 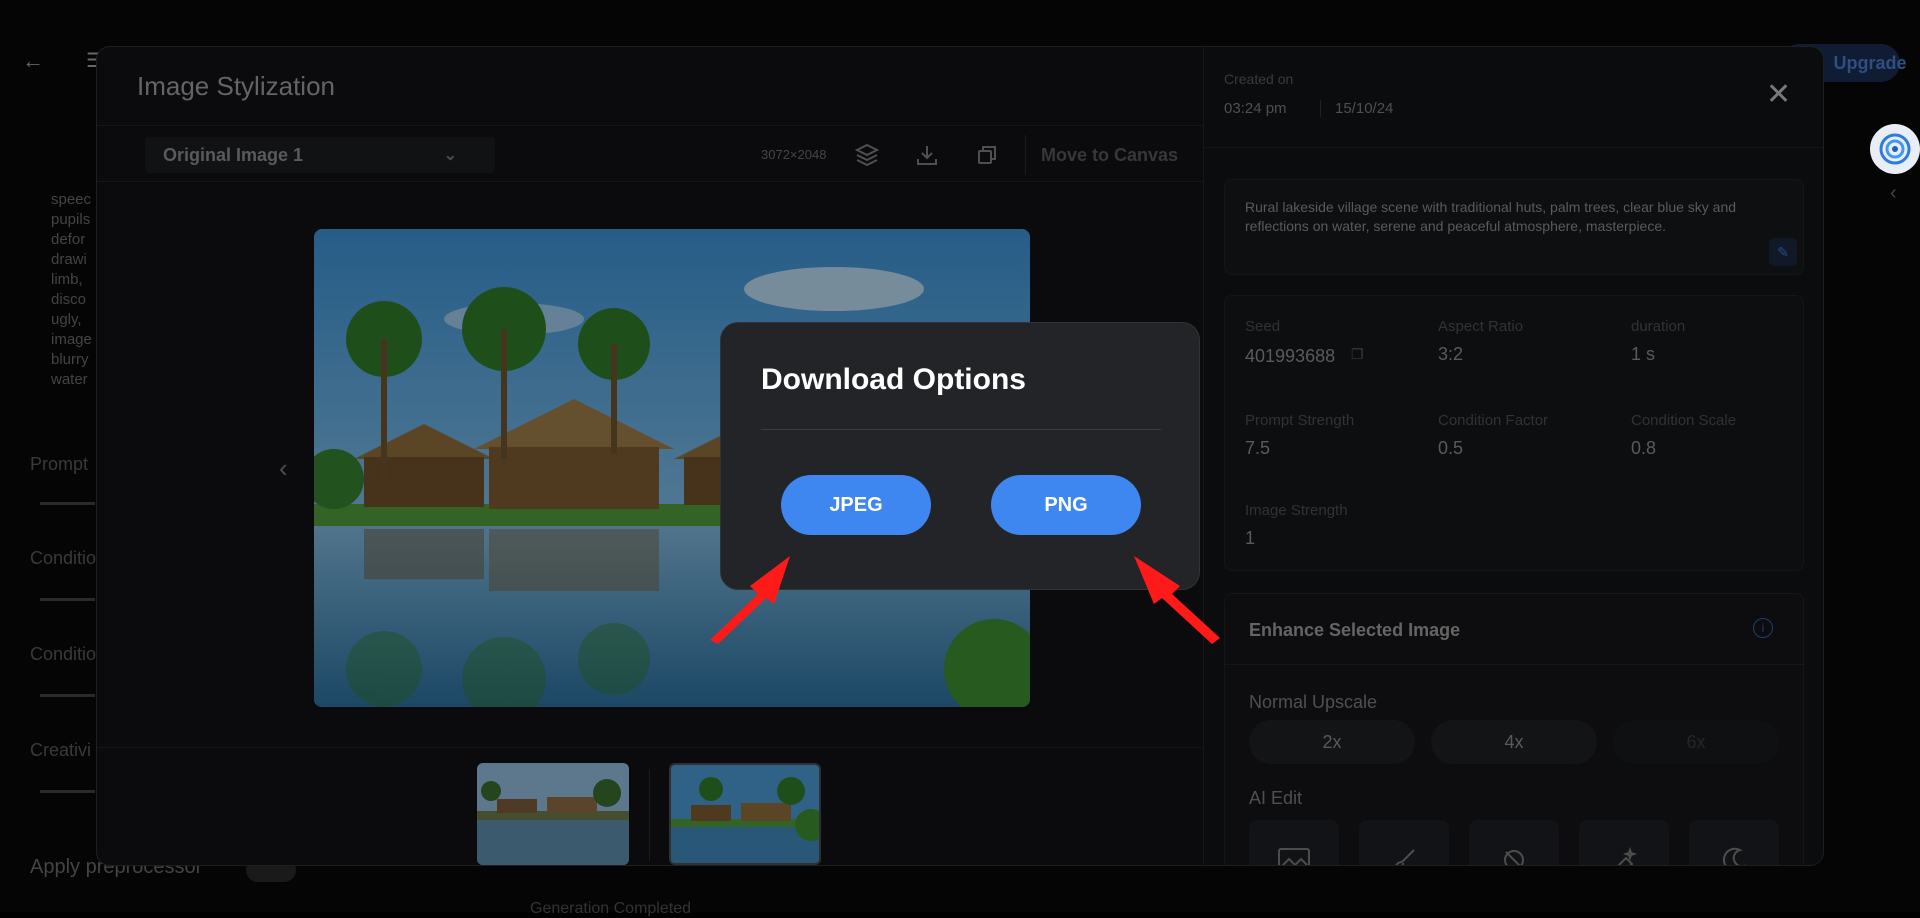 I want to click on copy-seed-icon: ❐, so click(x=1357, y=354).